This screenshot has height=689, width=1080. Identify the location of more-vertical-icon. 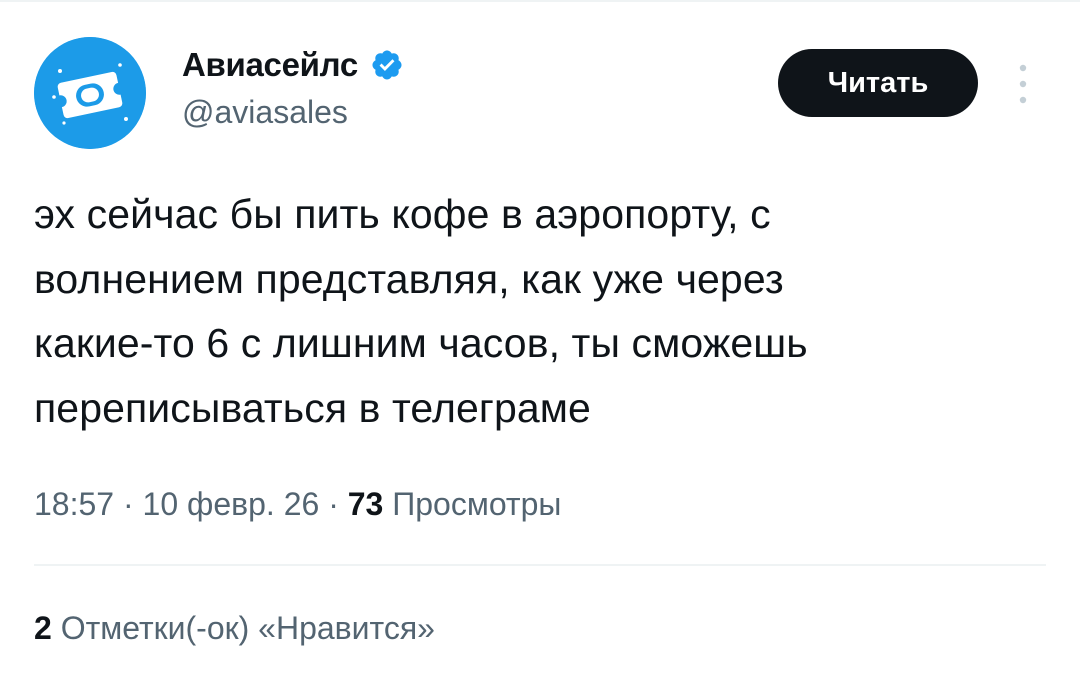
(1023, 84).